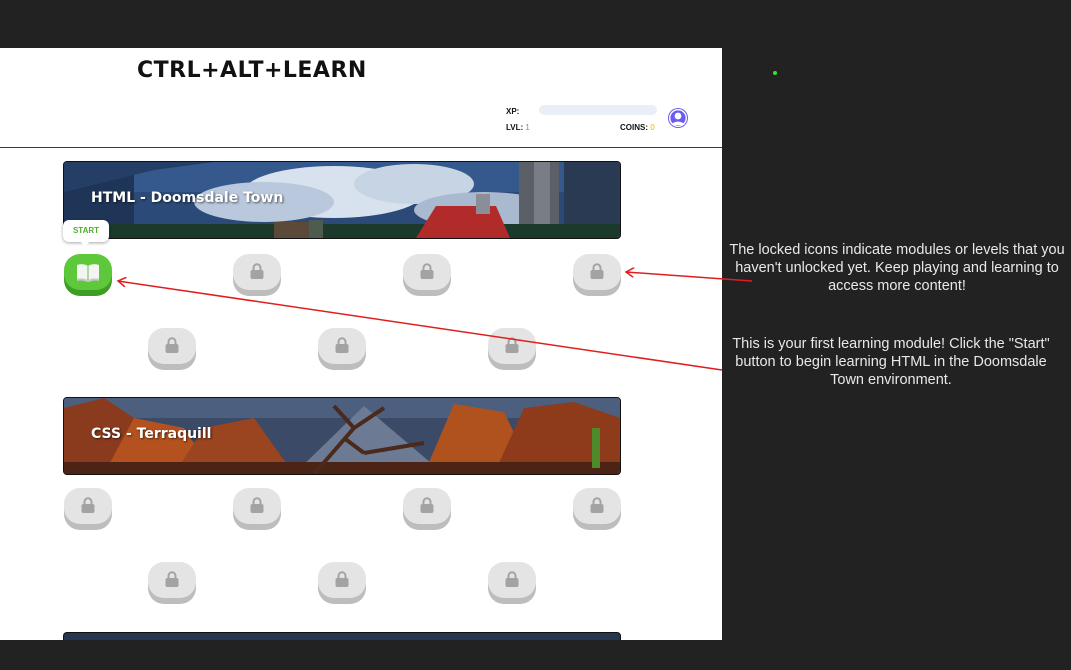  I want to click on arrow-to-start, so click(420, 326).